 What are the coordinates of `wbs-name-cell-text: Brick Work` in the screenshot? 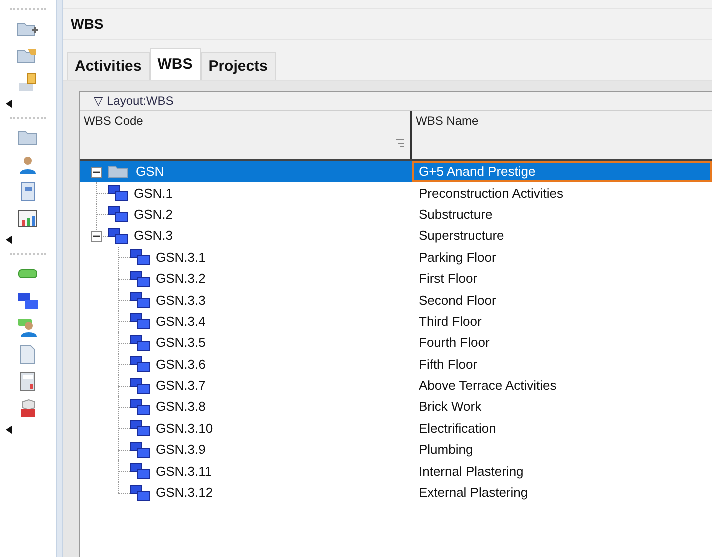 It's located at (450, 407).